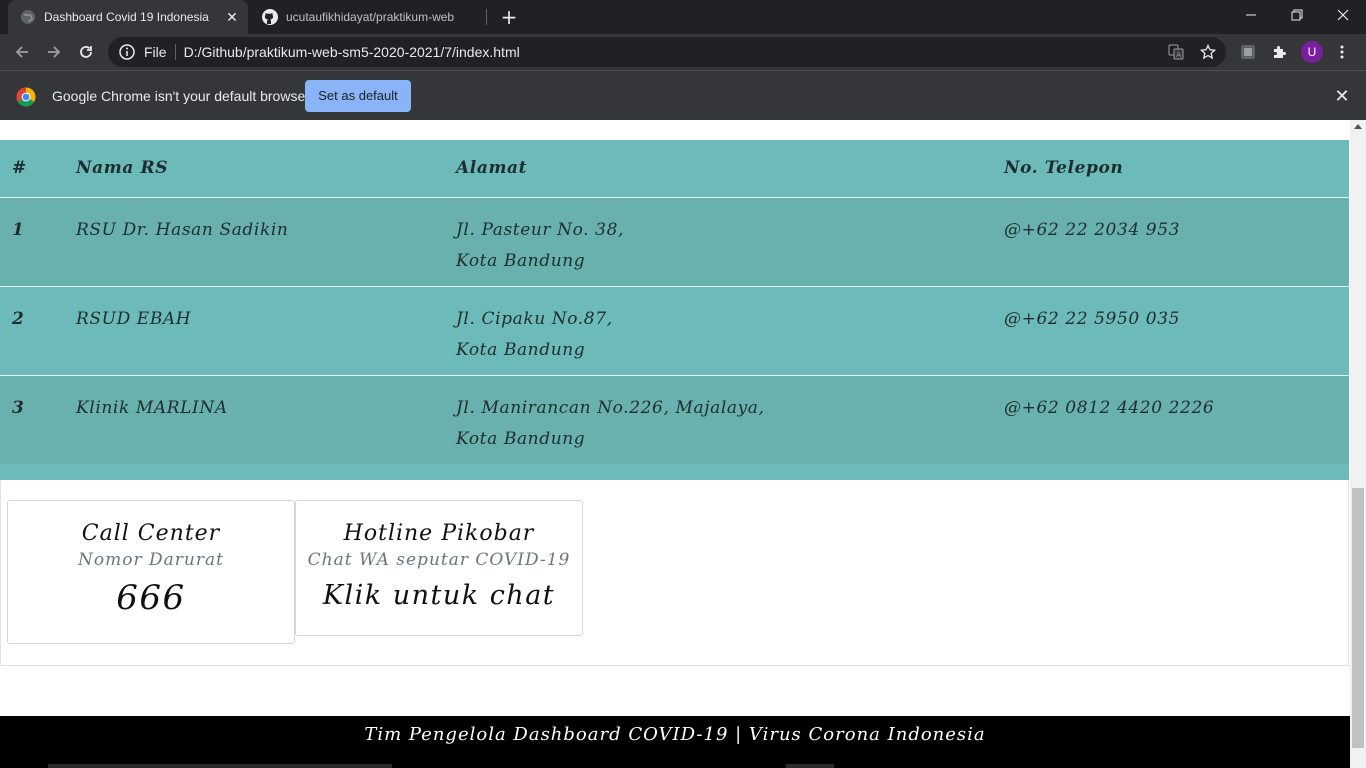 The image size is (1366, 768). I want to click on card-title: Call Center, so click(151, 533).